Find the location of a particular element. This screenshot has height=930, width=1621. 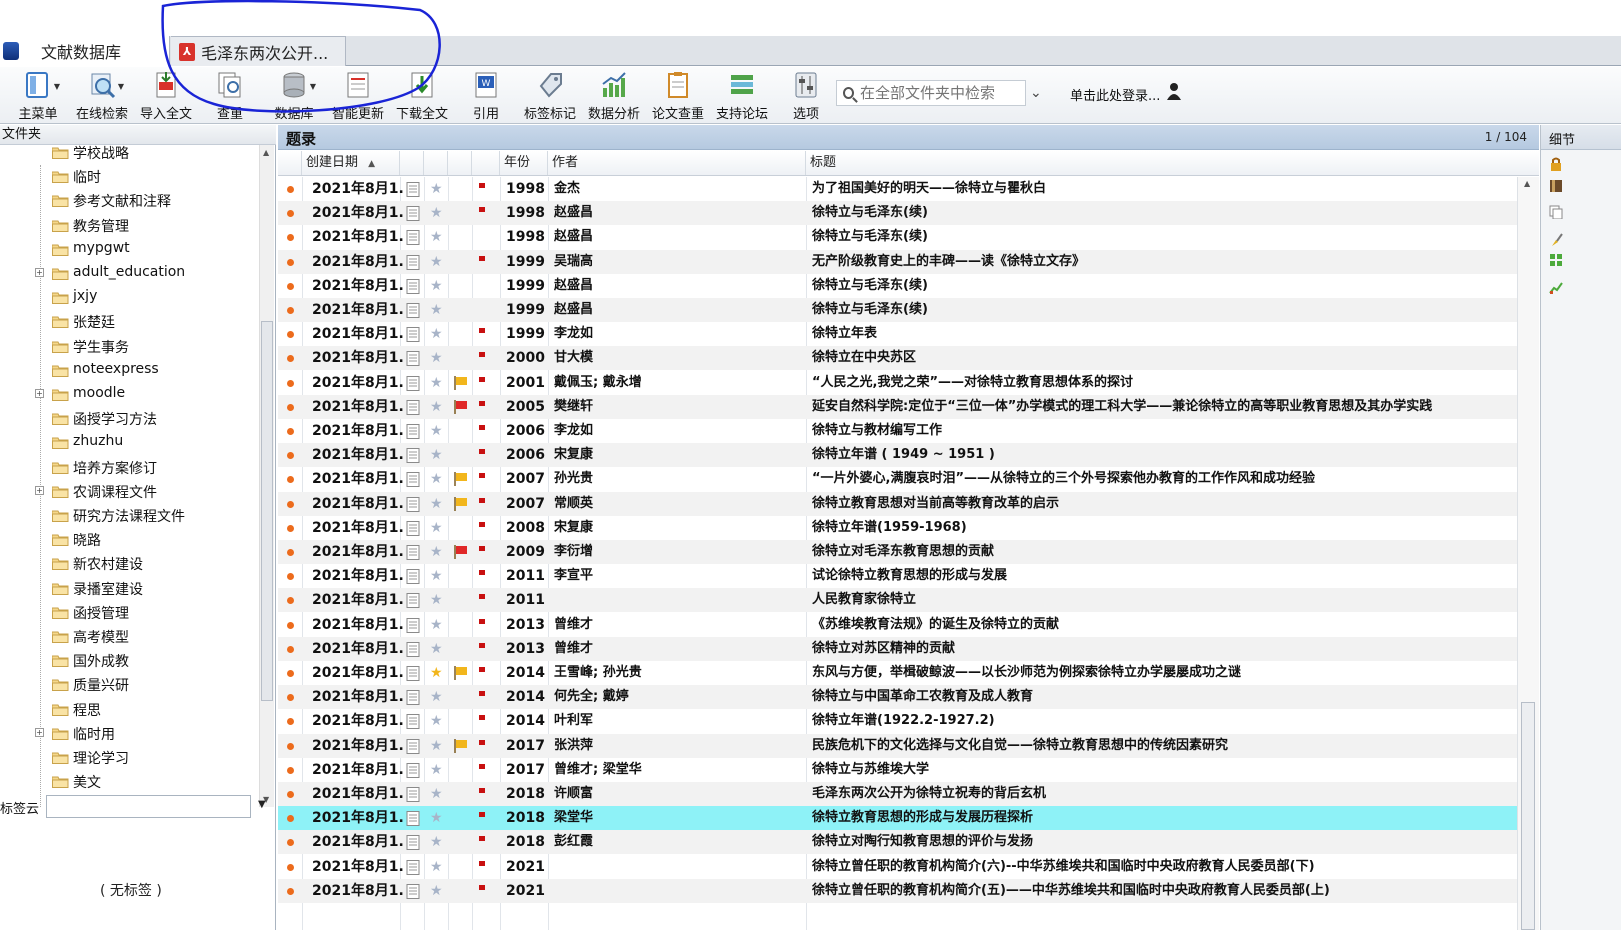

folder-item: 临时 is located at coordinates (129, 177).